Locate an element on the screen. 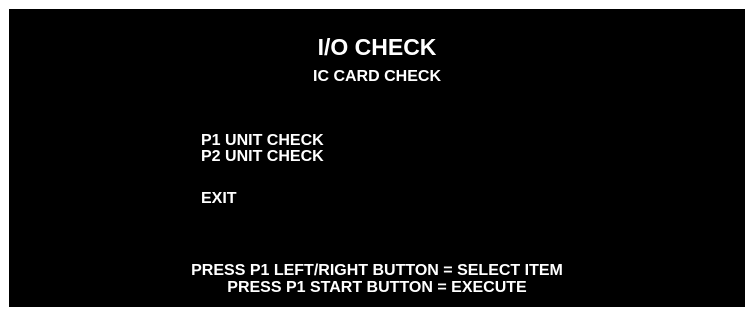 The height and width of the screenshot is (316, 754). menu-item-p1-unit-check: P1 UNIT CHECK is located at coordinates (262, 141).